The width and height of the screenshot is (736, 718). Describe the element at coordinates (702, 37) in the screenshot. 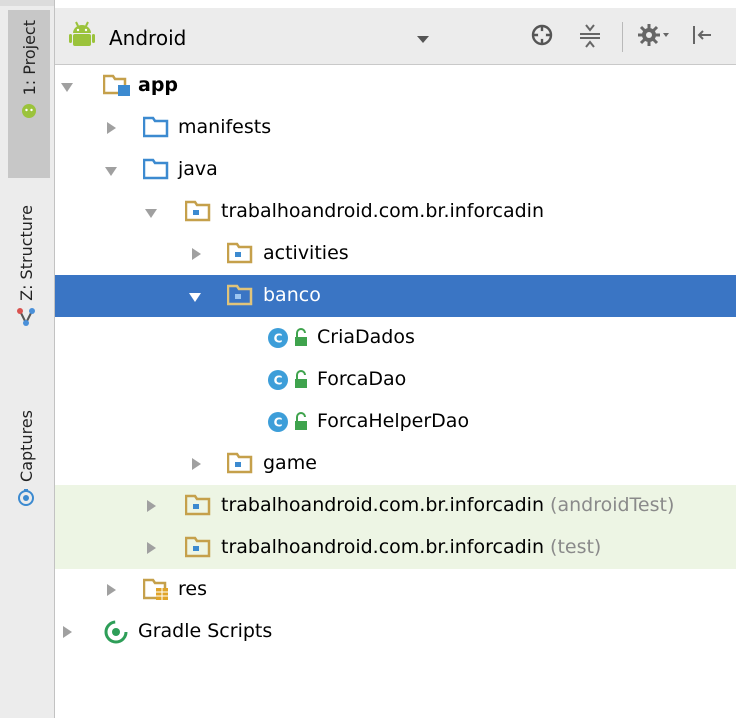

I see `hide-panel-icon` at that location.